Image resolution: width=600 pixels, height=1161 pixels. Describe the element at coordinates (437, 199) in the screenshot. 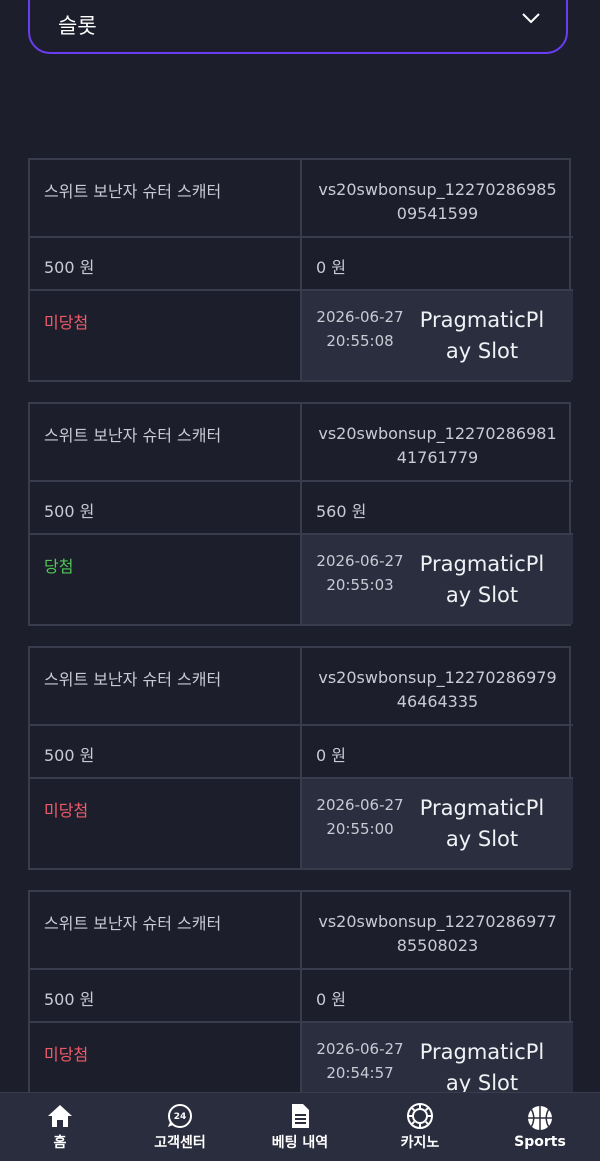

I see `game-round-id: vs20swbonsup_1227028698509541599` at that location.